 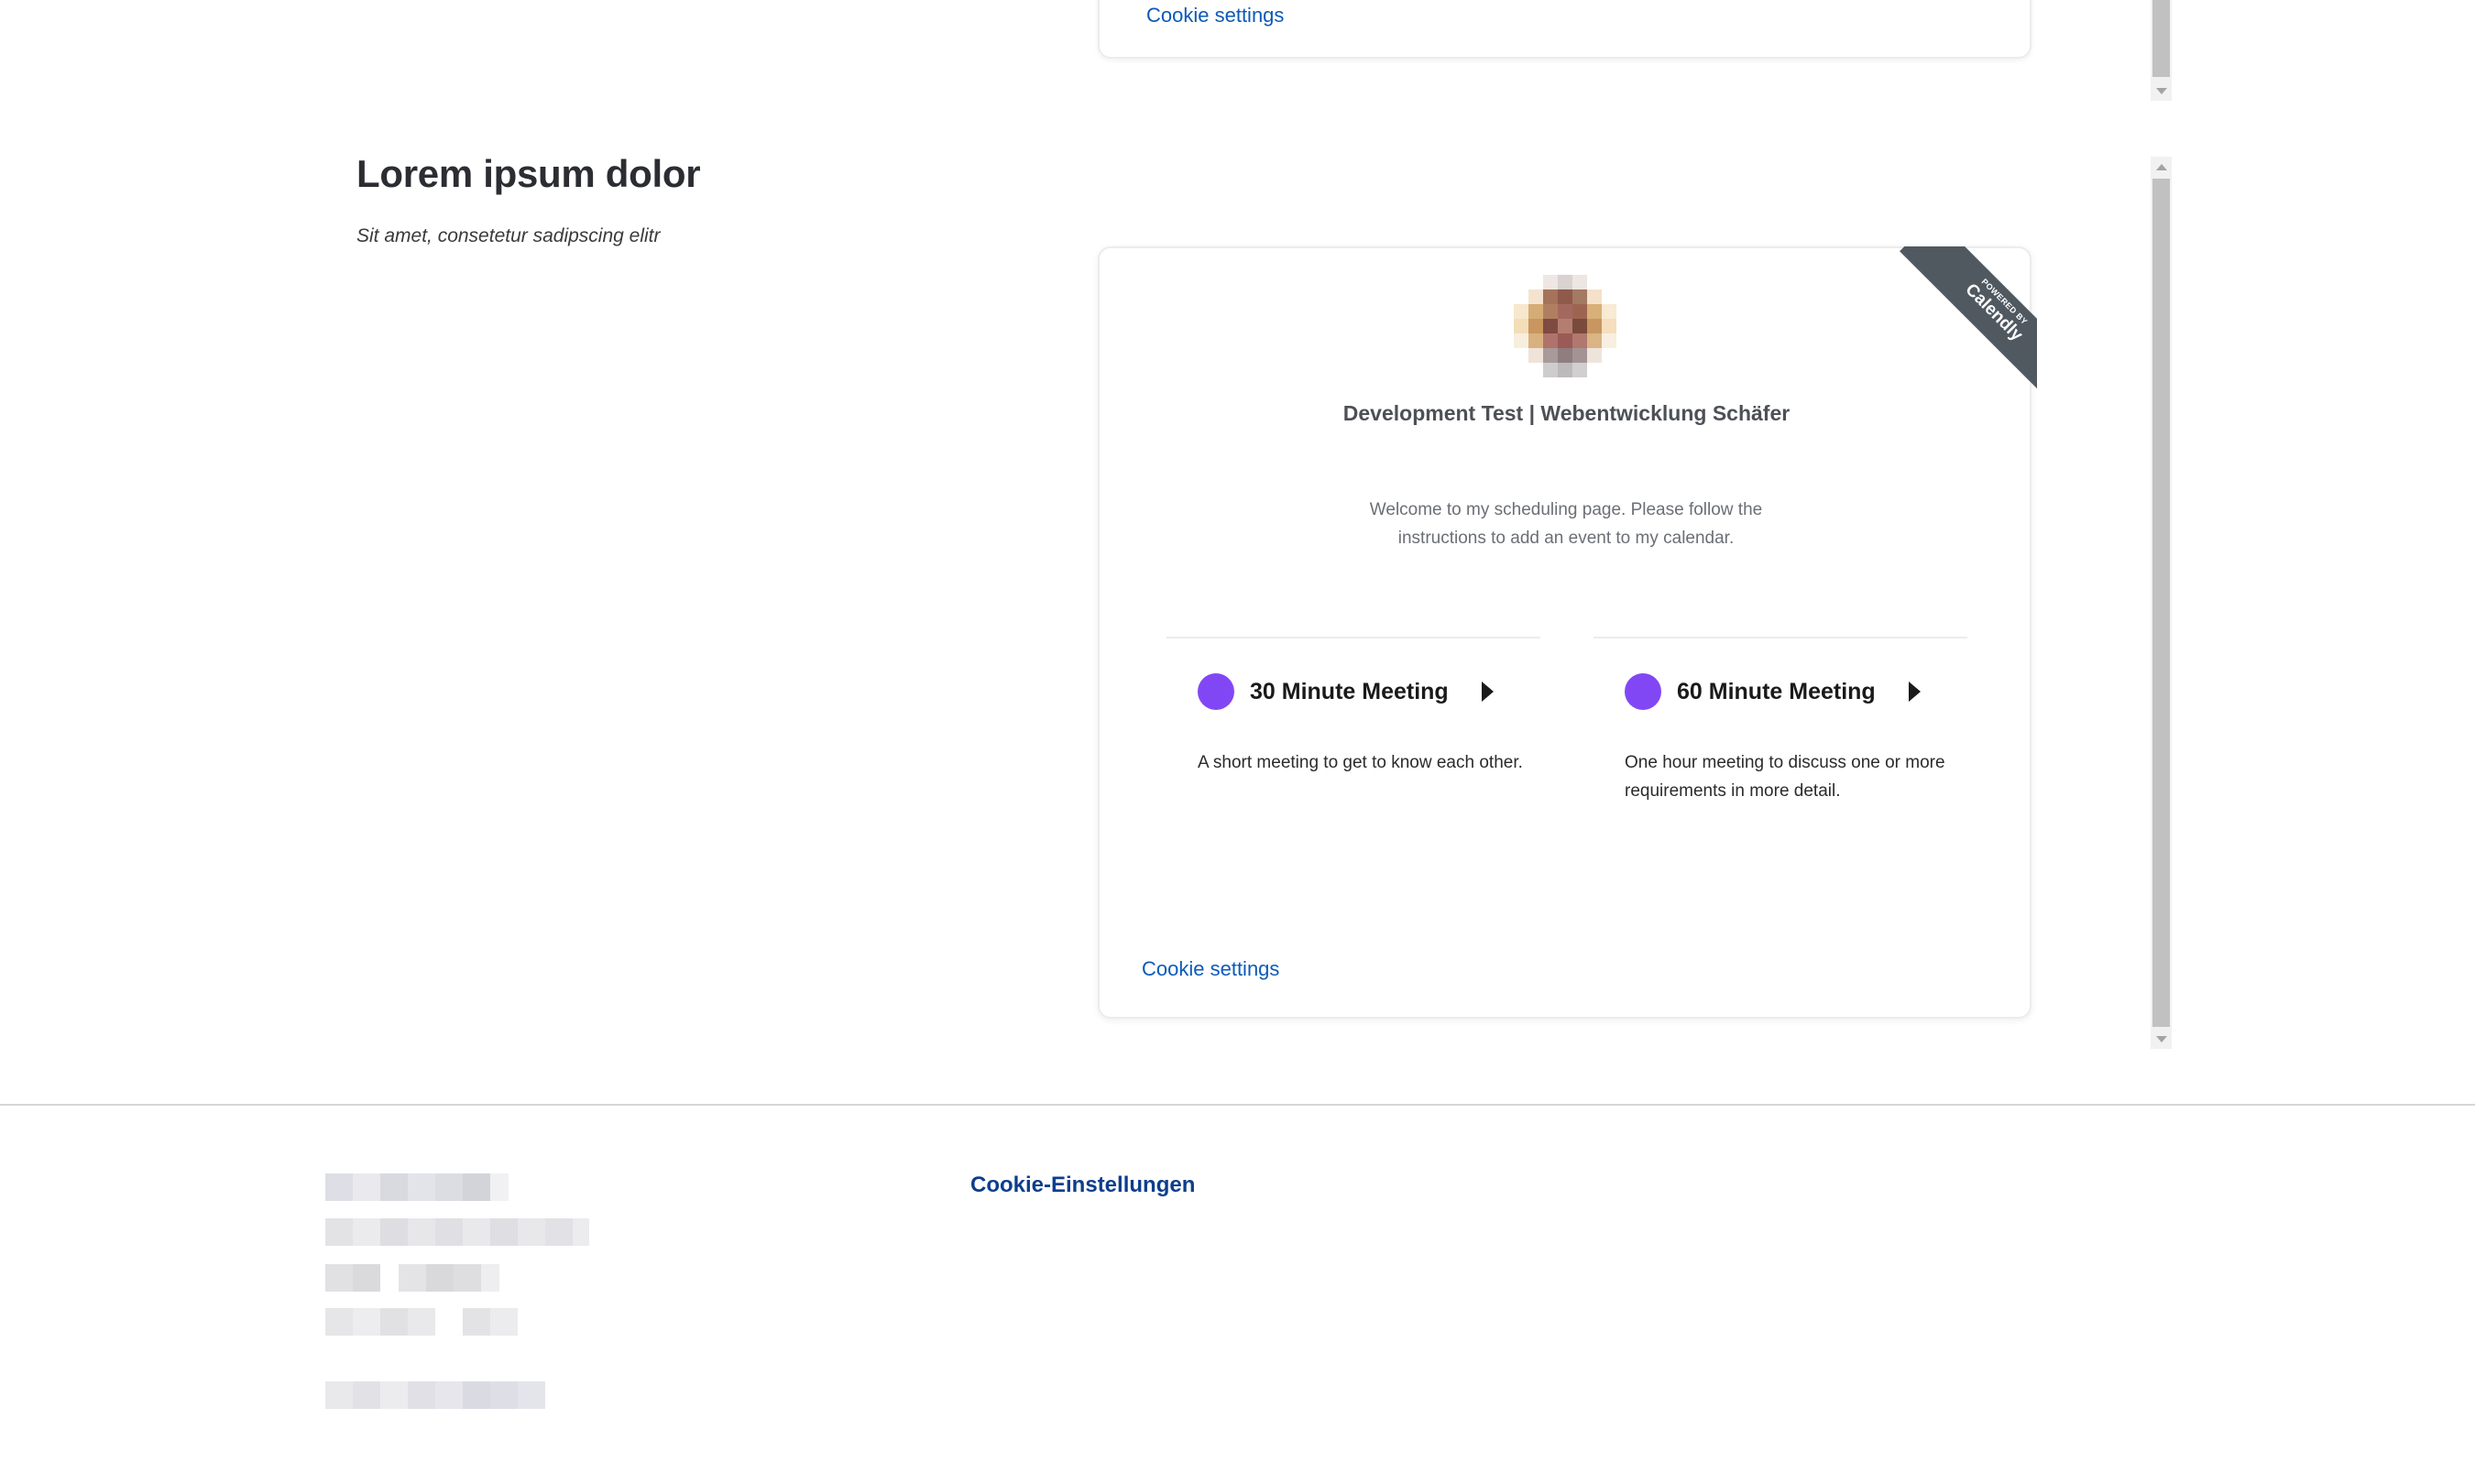 I want to click on embed-scrollbar-top, so click(x=2161, y=51).